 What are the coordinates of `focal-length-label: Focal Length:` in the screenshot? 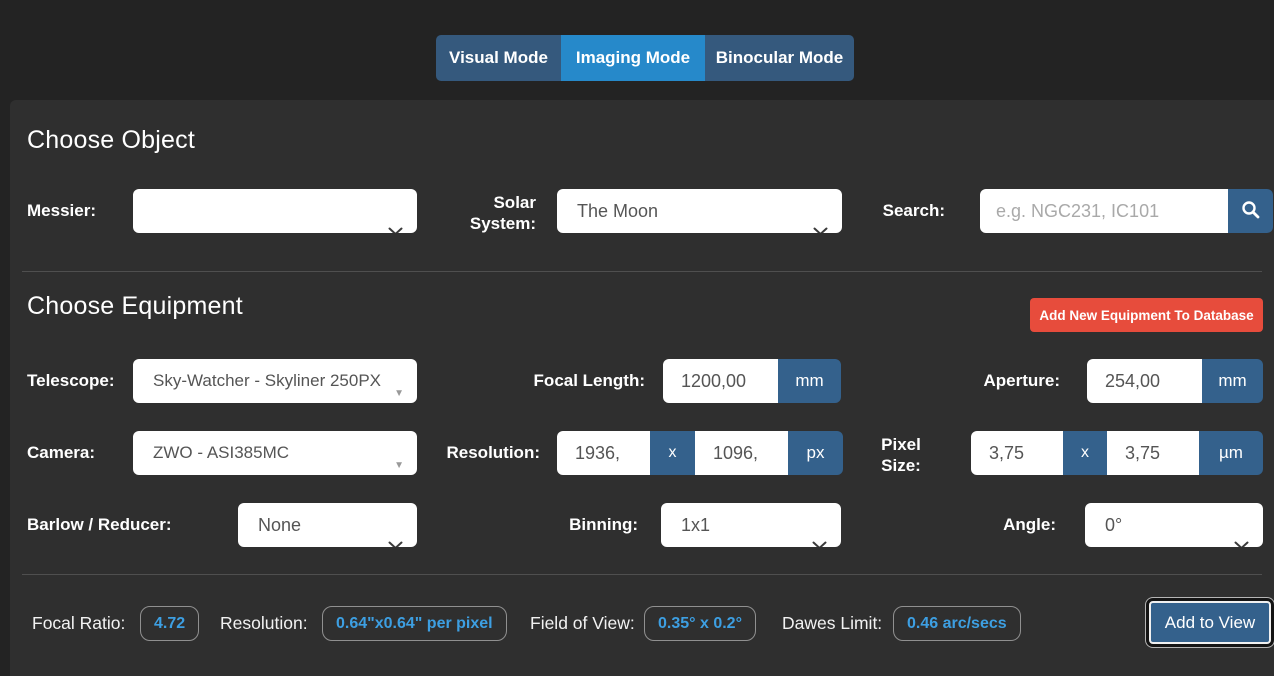 It's located at (589, 380).